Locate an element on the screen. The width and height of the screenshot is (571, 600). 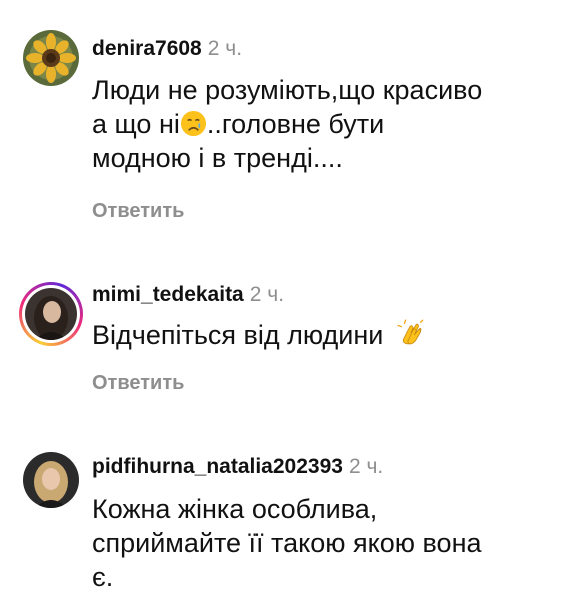
username: denira7608 is located at coordinates (147, 48).